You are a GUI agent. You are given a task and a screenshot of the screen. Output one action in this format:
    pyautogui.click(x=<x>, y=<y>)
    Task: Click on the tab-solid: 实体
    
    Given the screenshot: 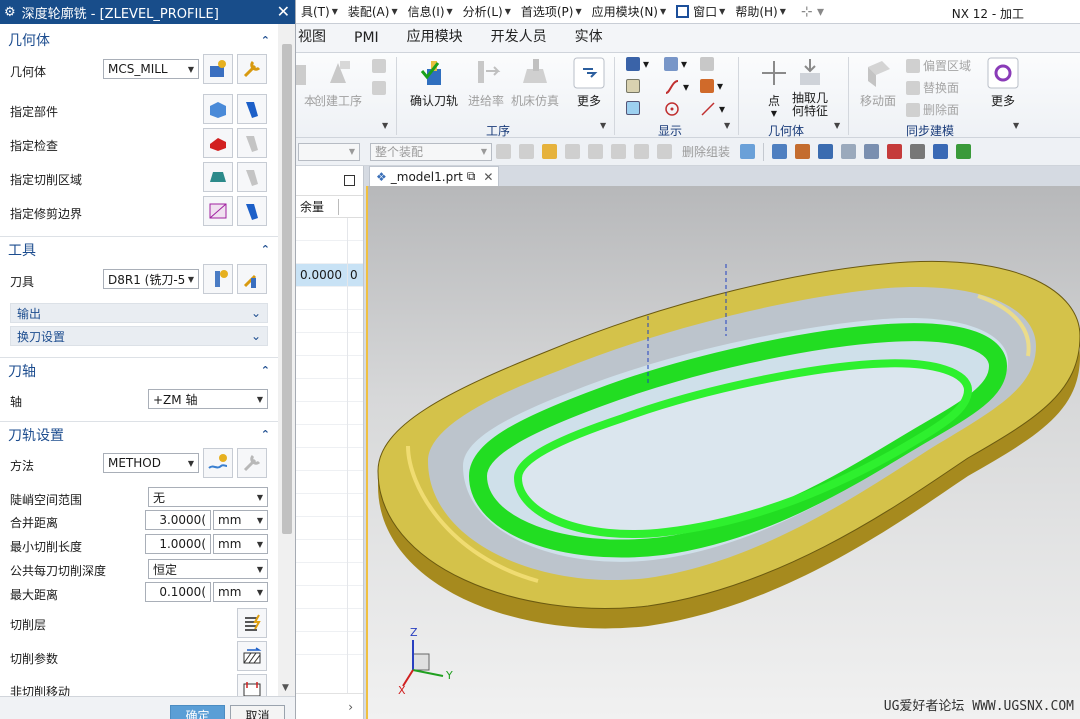 What is the action you would take?
    pyautogui.click(x=589, y=39)
    